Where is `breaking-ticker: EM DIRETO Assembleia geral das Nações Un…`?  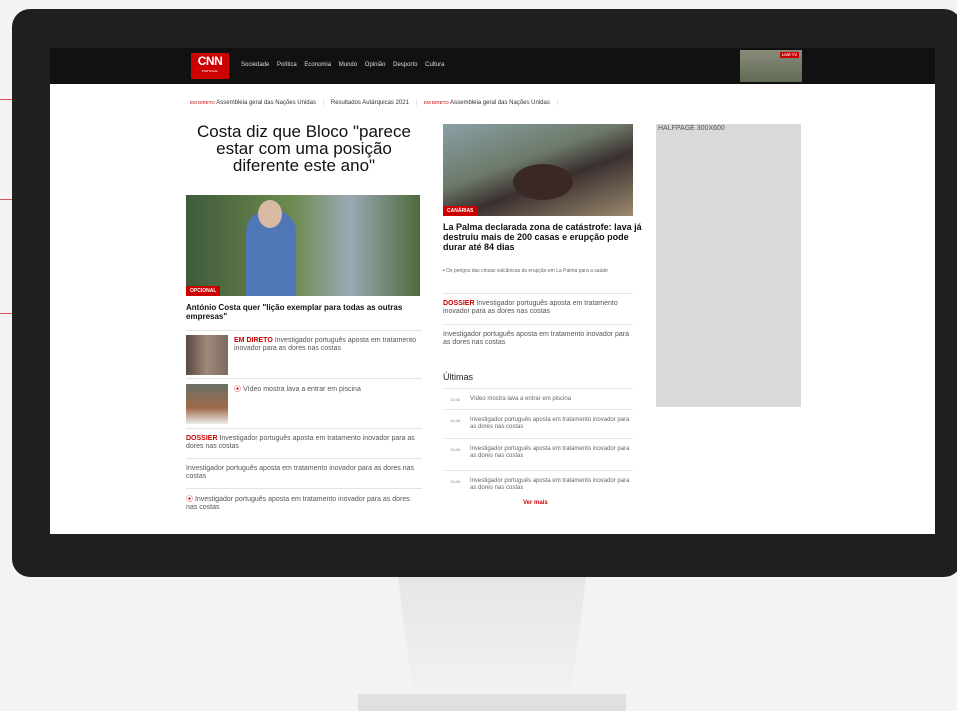
breaking-ticker: EM DIRETO Assembleia geral das Nações Un… is located at coordinates (376, 103).